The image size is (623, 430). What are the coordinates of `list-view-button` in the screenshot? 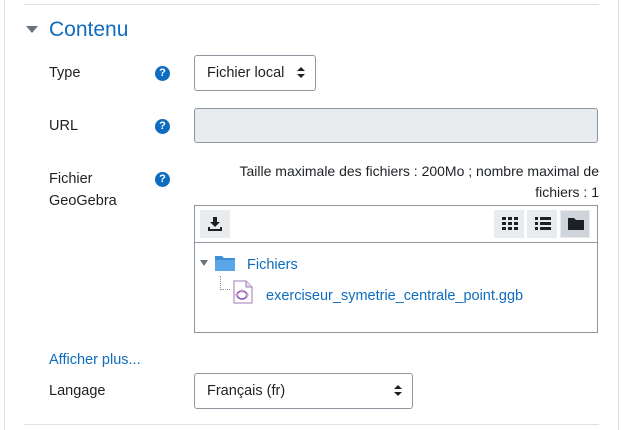 It's located at (542, 224).